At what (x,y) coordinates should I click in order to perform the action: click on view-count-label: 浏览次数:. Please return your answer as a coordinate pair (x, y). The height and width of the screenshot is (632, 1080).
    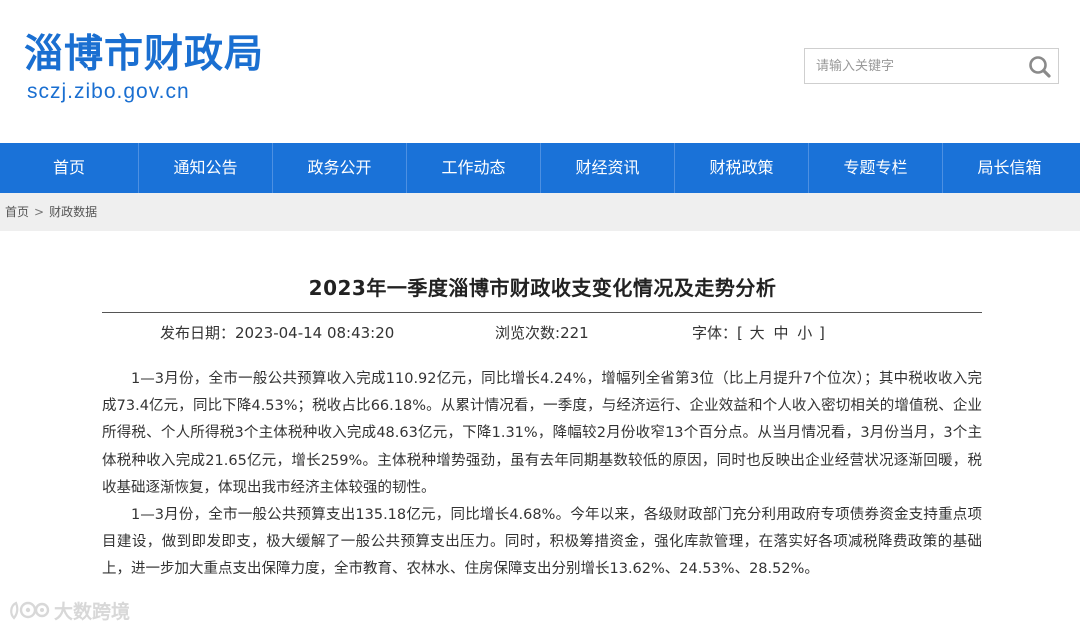
    Looking at the image, I should click on (528, 333).